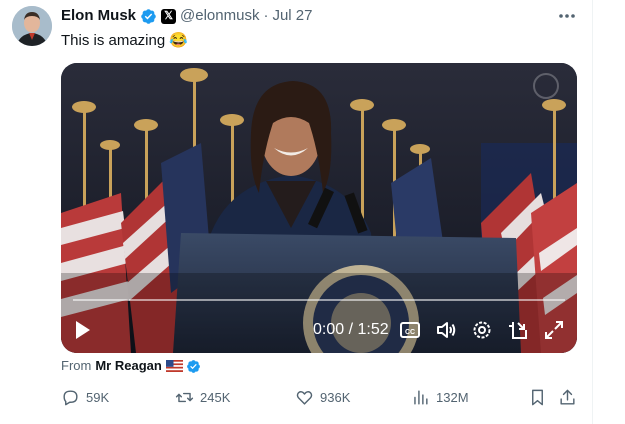 Image resolution: width=625 pixels, height=424 pixels. I want to click on share-icon, so click(567, 397).